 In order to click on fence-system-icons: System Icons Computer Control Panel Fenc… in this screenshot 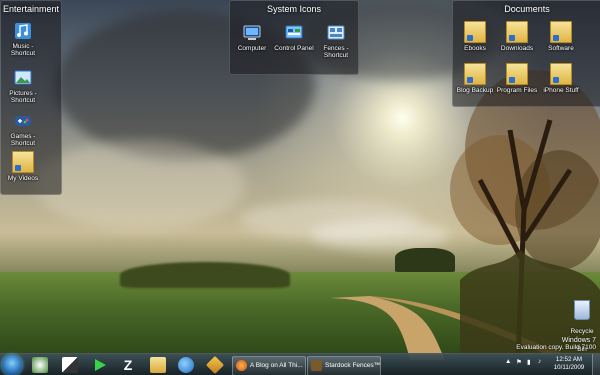, I will do `click(294, 37)`.